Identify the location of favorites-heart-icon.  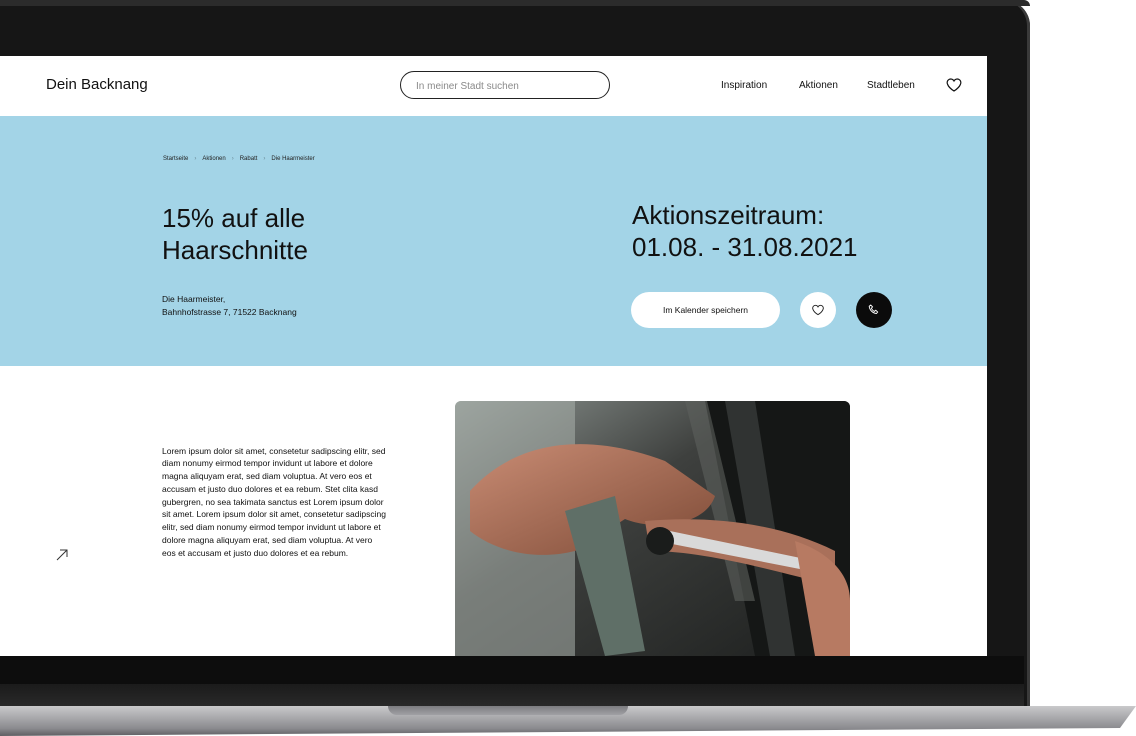
(954, 85).